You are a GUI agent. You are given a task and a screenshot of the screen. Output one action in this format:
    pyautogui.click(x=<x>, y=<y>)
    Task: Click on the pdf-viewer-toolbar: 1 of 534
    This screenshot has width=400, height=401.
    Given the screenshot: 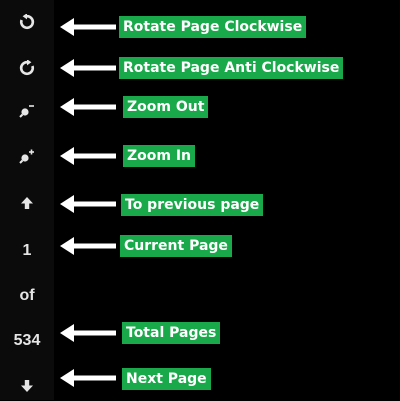 What is the action you would take?
    pyautogui.click(x=27, y=200)
    